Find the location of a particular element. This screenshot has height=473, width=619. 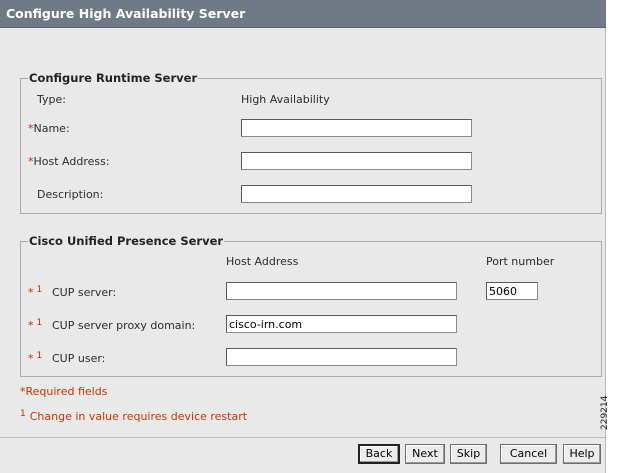

cup-user-row-label: * 1 is located at coordinates (35, 358).